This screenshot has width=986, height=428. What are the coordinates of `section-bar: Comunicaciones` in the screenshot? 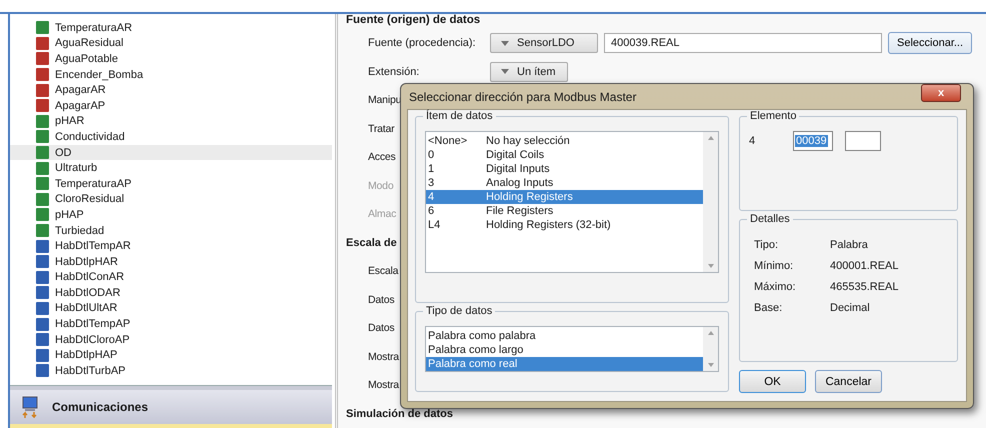 It's located at (171, 407).